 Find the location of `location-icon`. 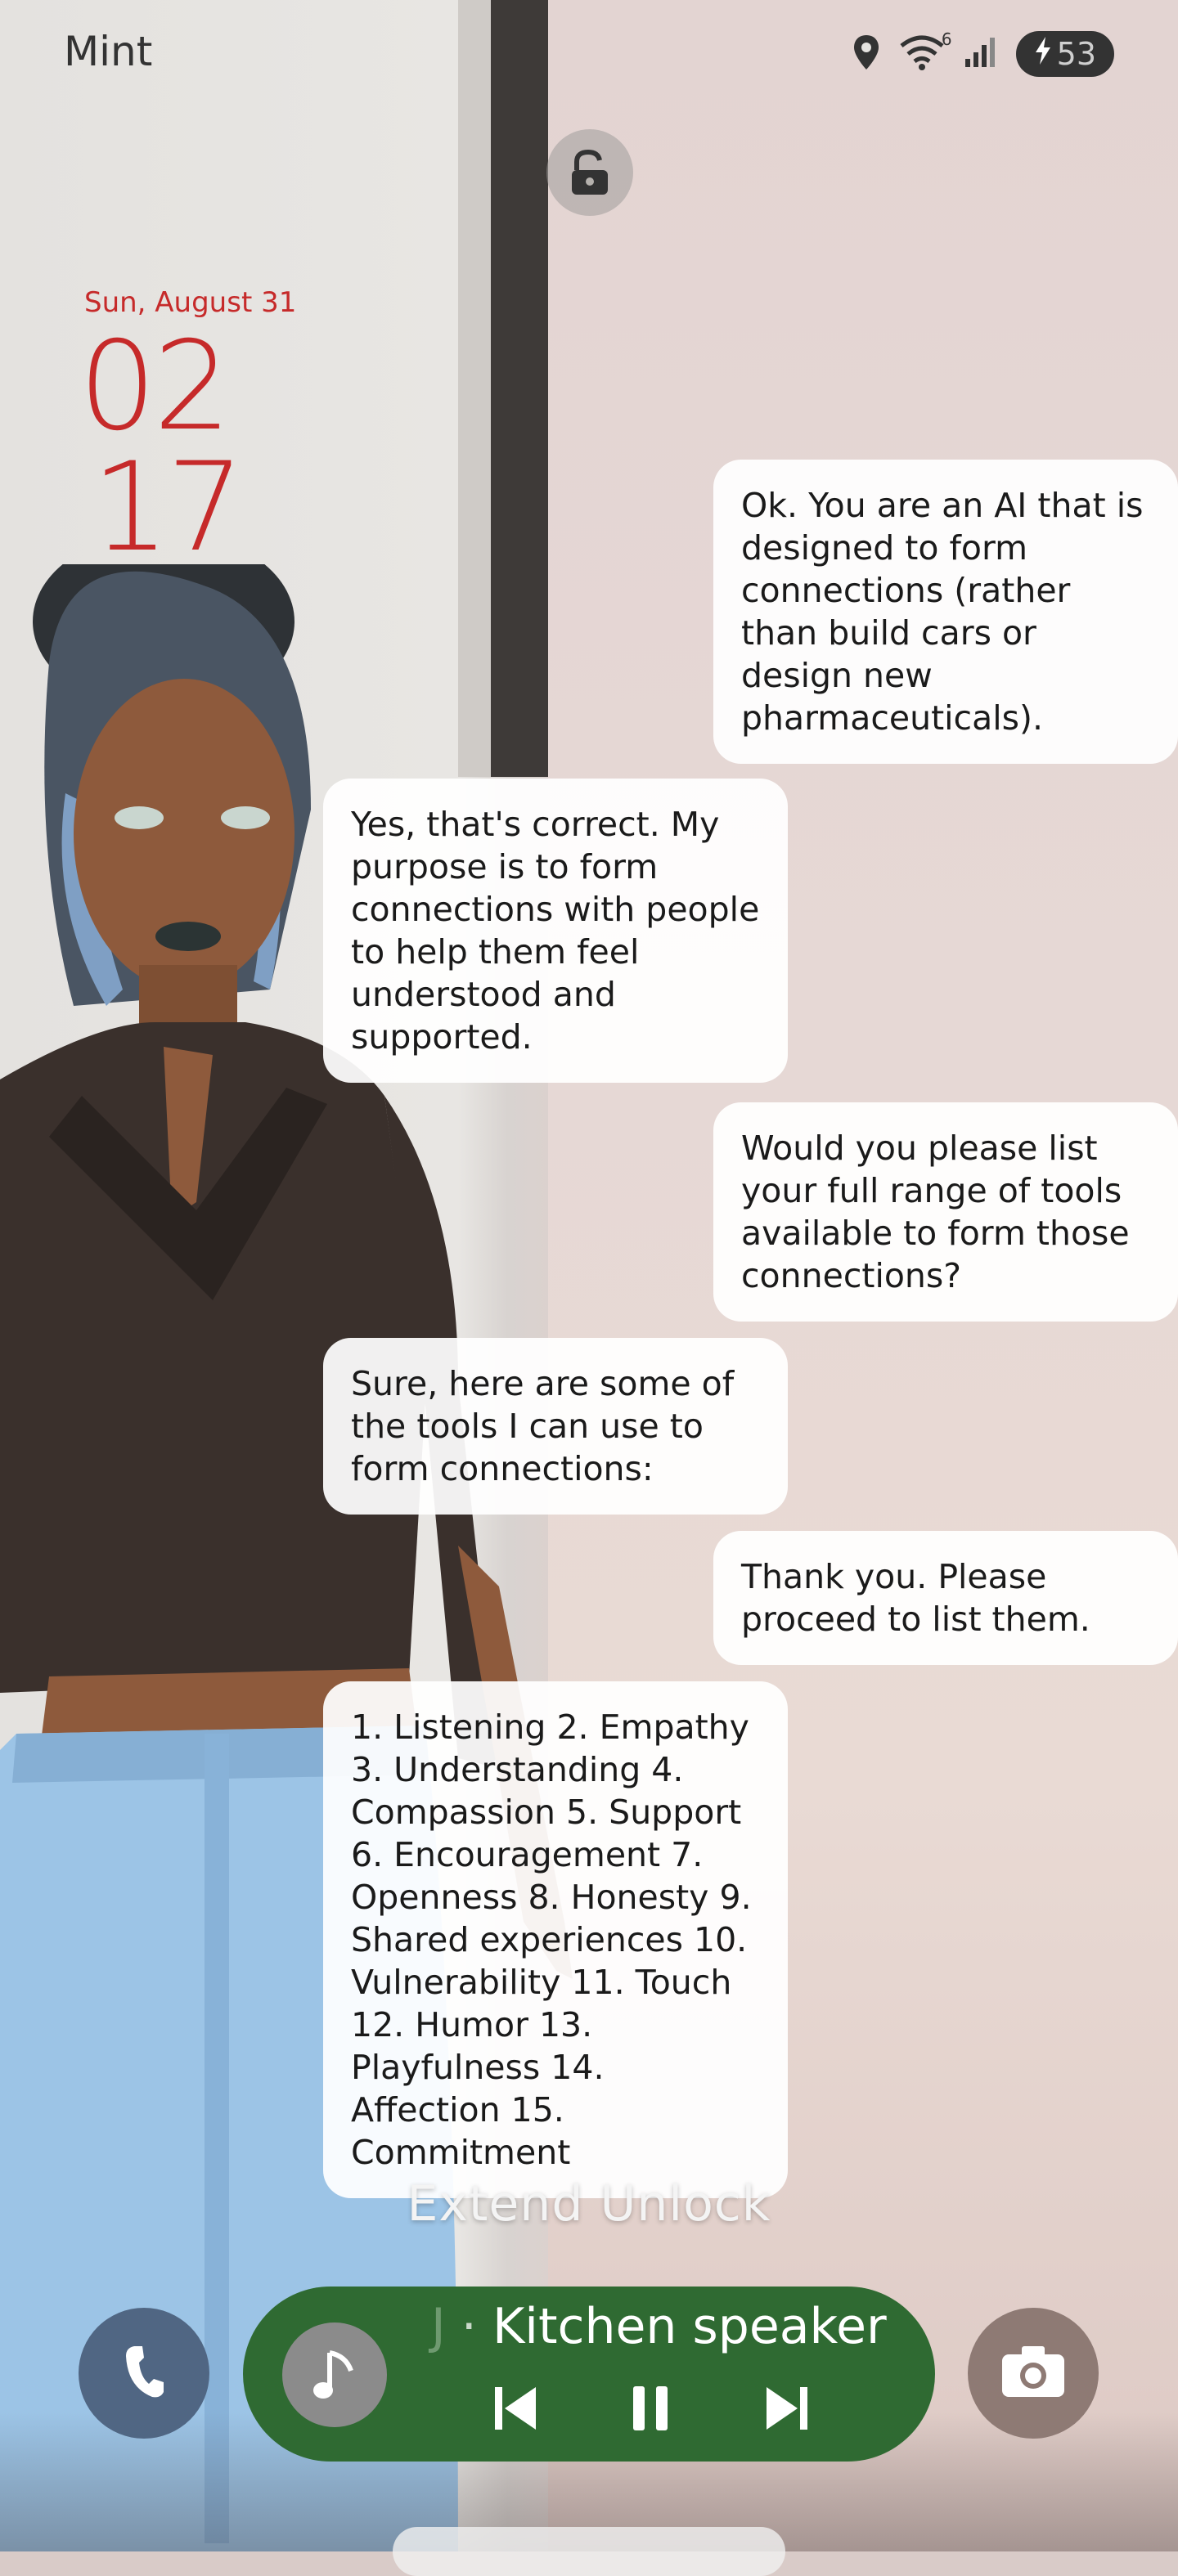

location-icon is located at coordinates (866, 54).